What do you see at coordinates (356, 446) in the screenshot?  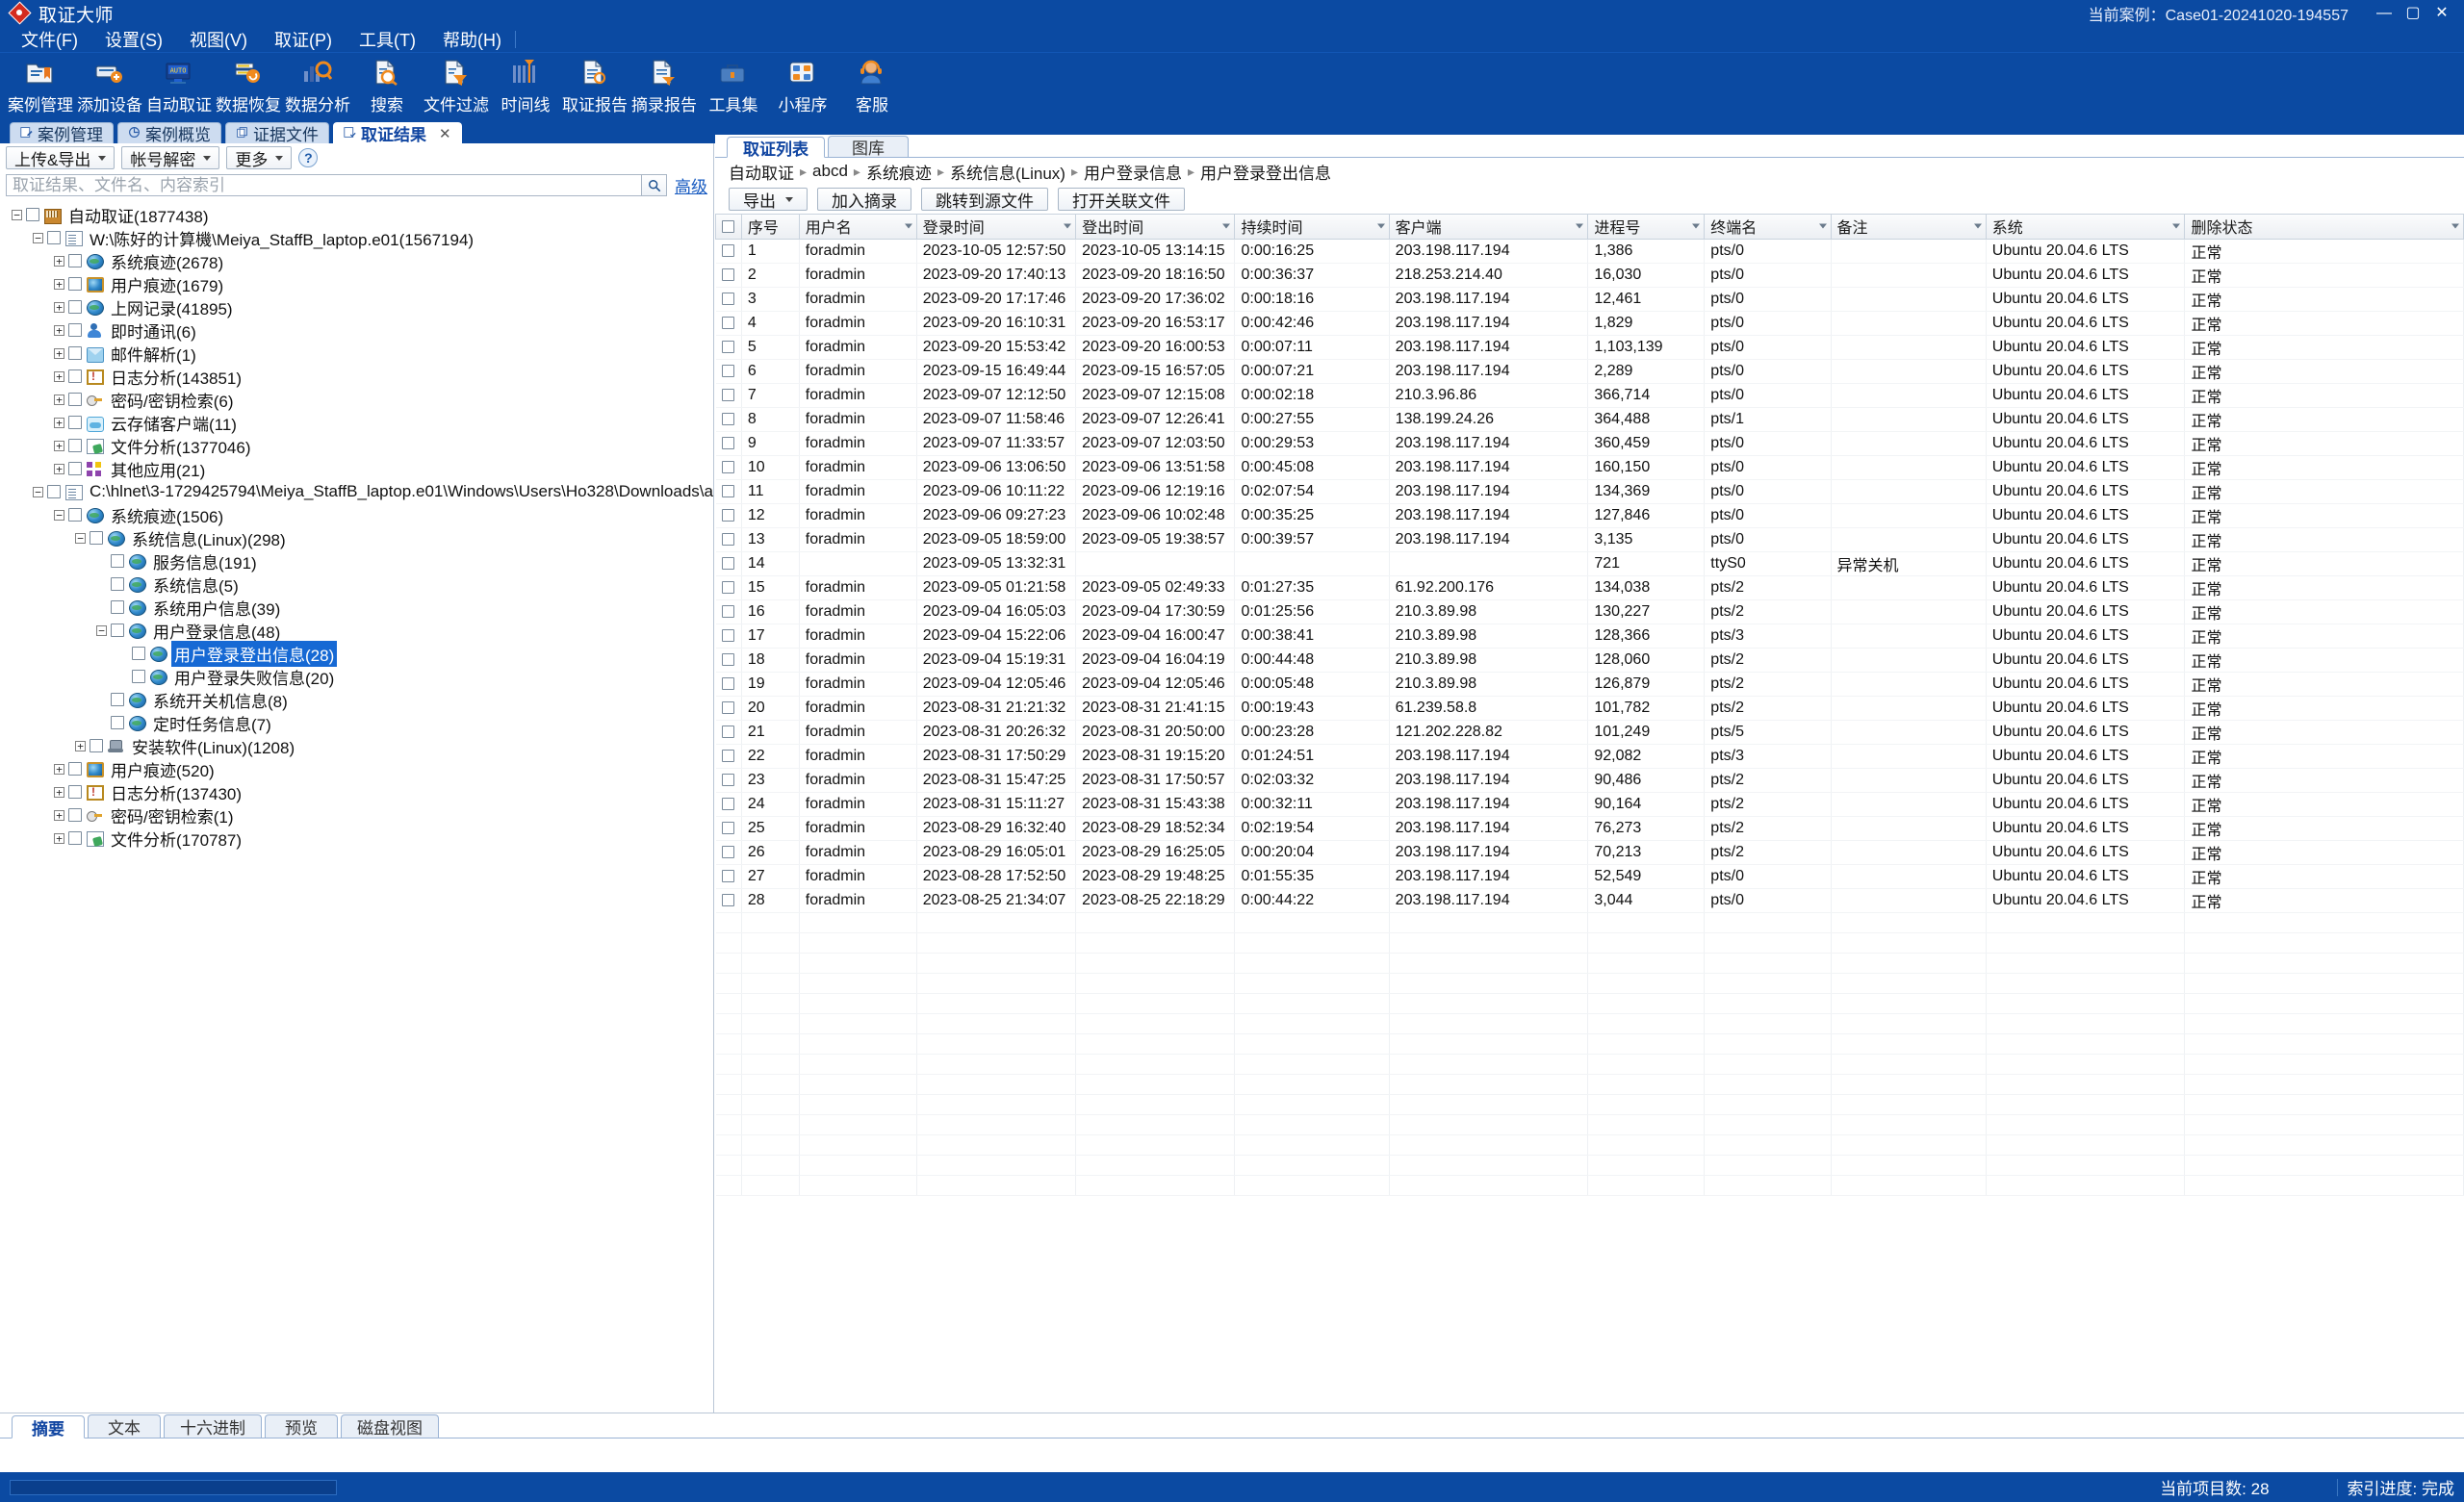 I see `tree-node: + 文件分析(1377046)` at bounding box center [356, 446].